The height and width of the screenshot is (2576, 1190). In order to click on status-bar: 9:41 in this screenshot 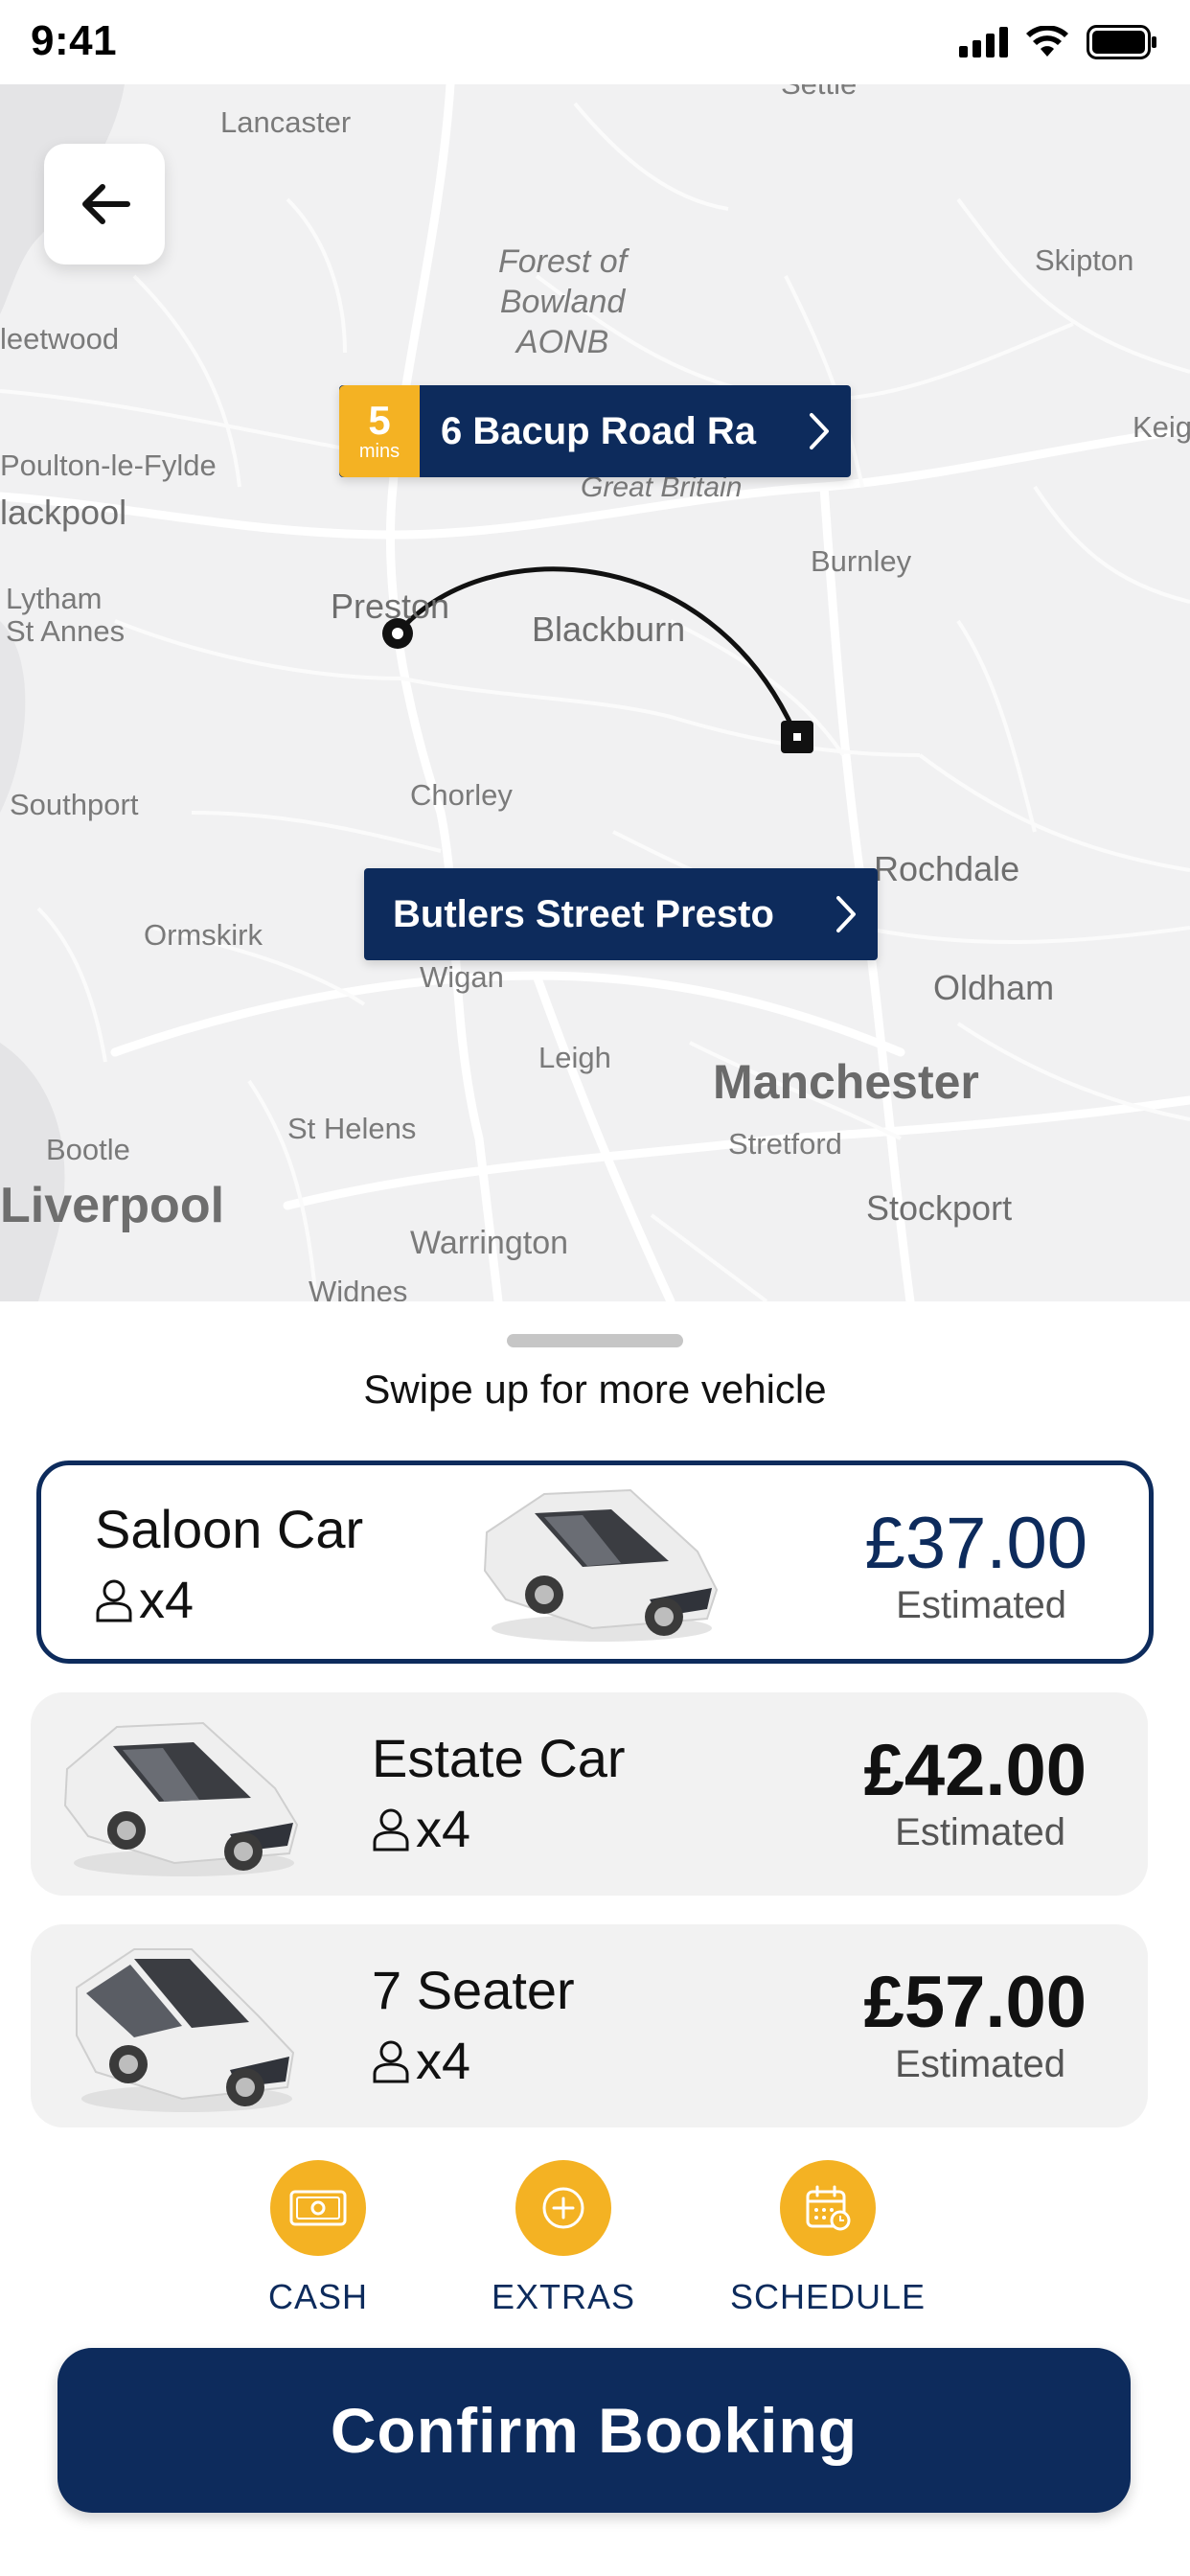, I will do `click(595, 42)`.